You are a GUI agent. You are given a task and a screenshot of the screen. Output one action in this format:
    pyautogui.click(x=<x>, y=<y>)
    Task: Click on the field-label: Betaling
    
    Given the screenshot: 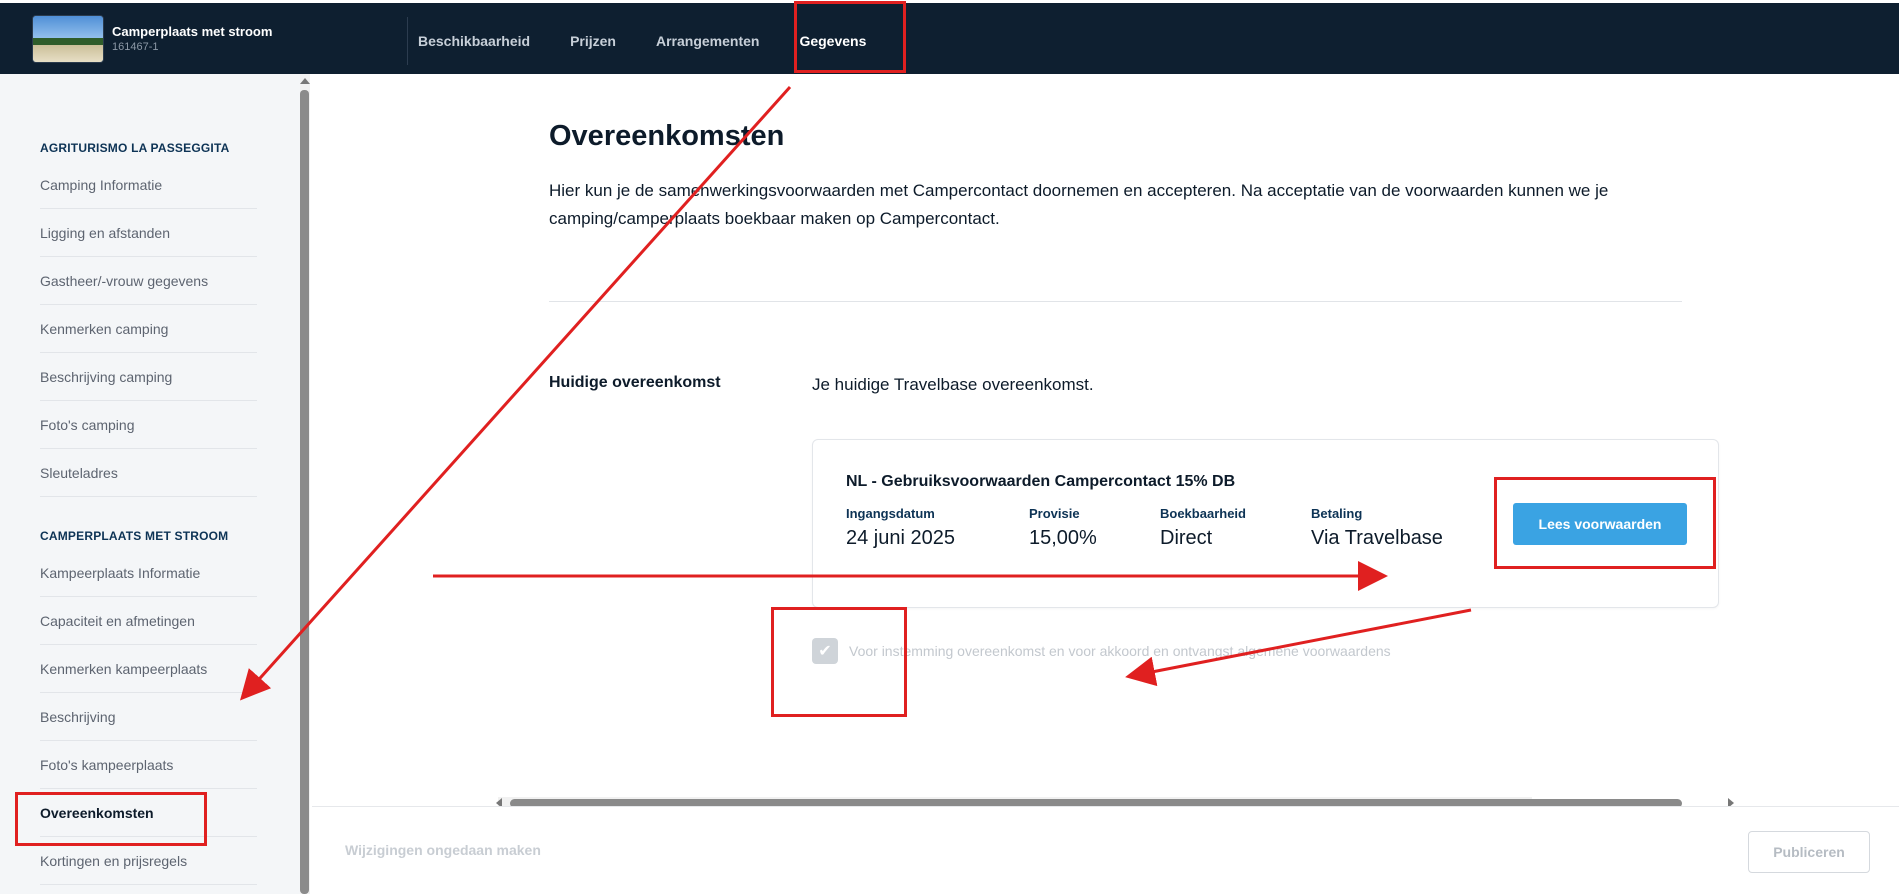 What is the action you would take?
    pyautogui.click(x=1337, y=513)
    